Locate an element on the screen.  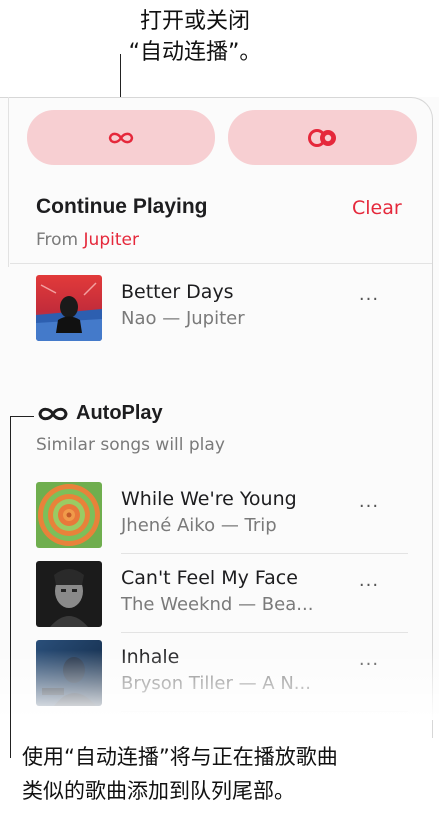
album-art-trip is located at coordinates (69, 515).